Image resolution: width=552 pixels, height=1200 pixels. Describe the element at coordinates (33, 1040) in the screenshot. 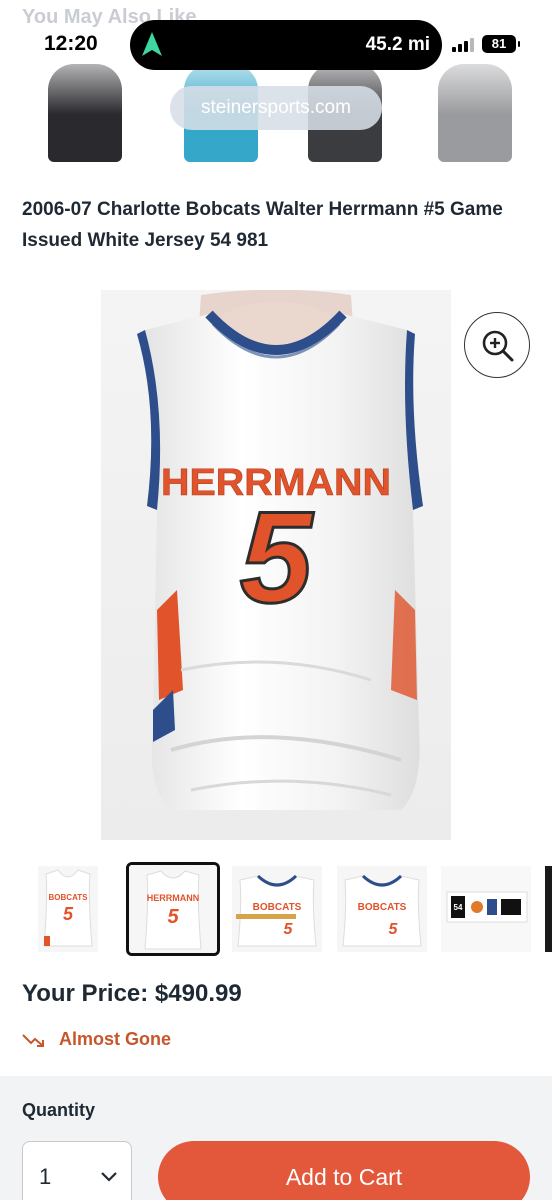

I see `trending-down-icon` at that location.